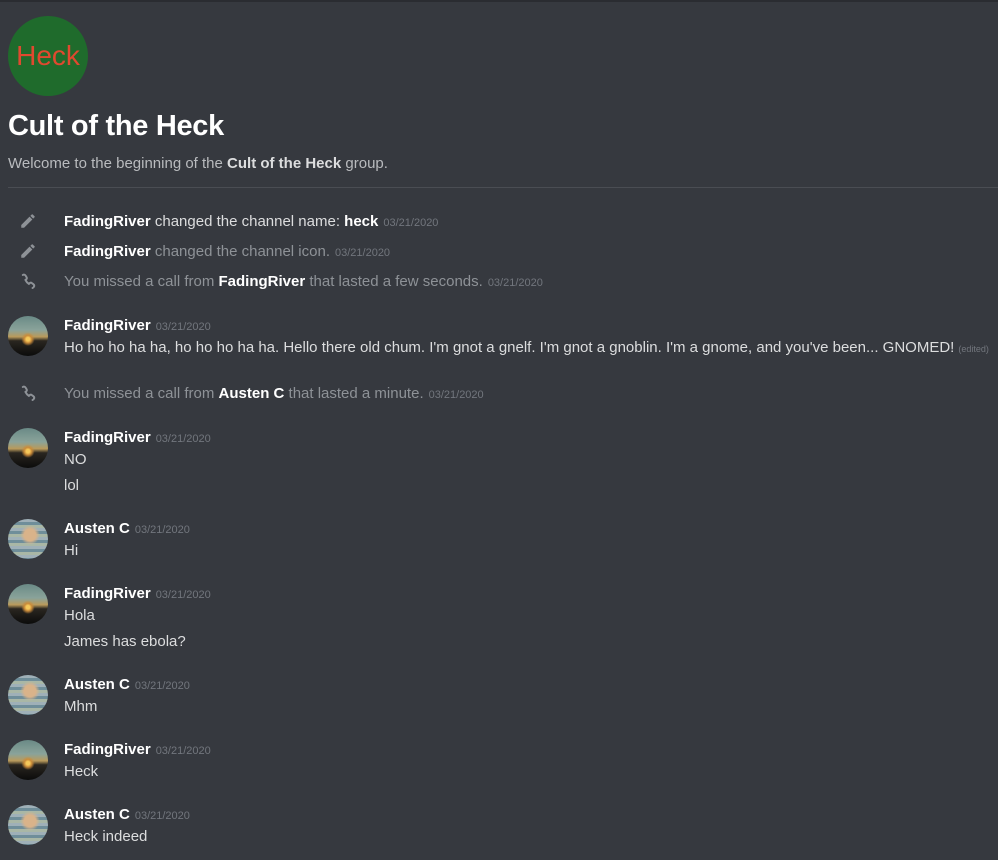 Image resolution: width=998 pixels, height=860 pixels. What do you see at coordinates (106, 836) in the screenshot?
I see `message-text: Heck indeed` at bounding box center [106, 836].